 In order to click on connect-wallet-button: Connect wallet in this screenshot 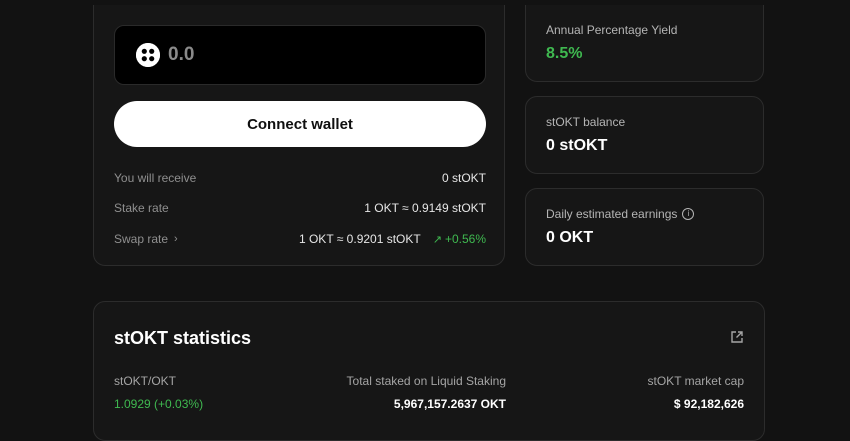, I will do `click(300, 124)`.